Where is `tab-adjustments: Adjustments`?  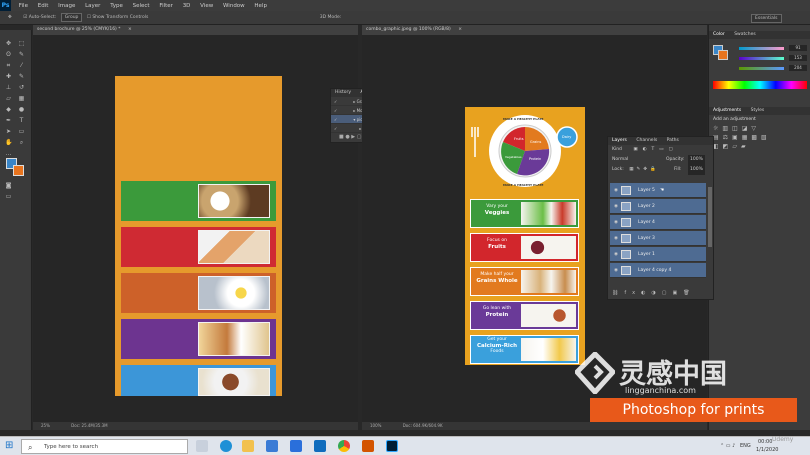 tab-adjustments: Adjustments is located at coordinates (727, 110).